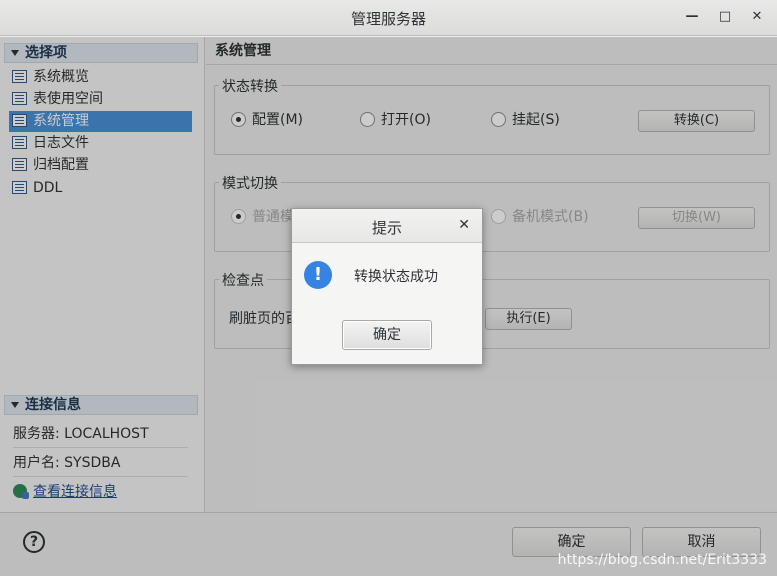  Describe the element at coordinates (318, 275) in the screenshot. I see `info-icon: !` at that location.